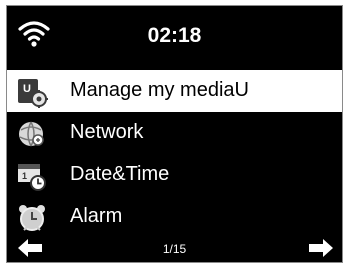 This screenshot has height=267, width=349. I want to click on clock-time: 02:18, so click(174, 35).